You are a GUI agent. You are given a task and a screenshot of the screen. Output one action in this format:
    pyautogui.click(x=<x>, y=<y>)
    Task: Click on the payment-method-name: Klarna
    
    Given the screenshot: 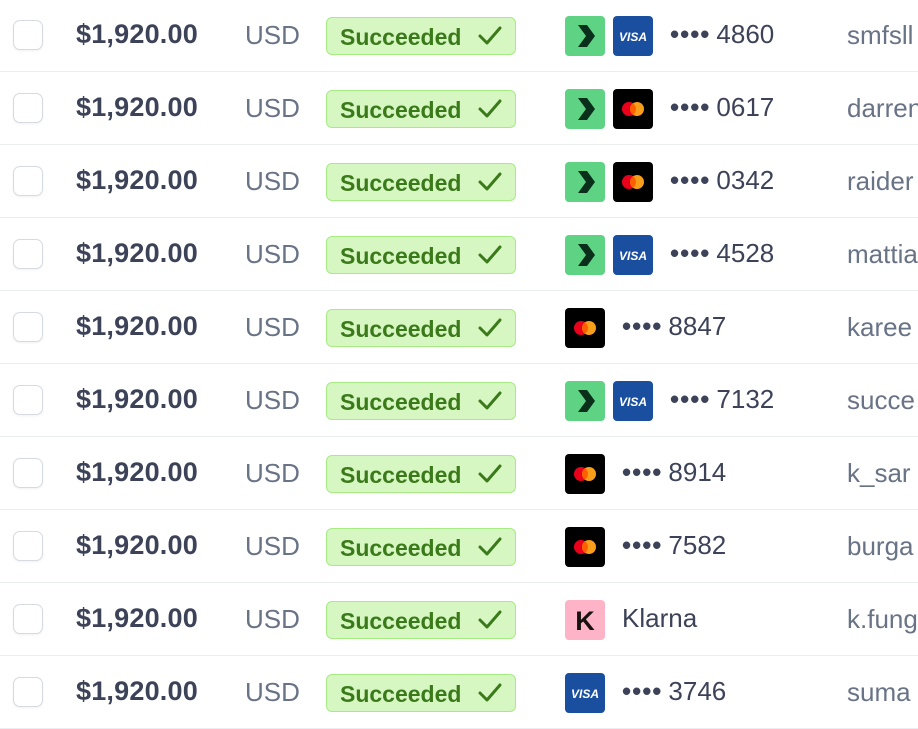 What is the action you would take?
    pyautogui.click(x=660, y=618)
    